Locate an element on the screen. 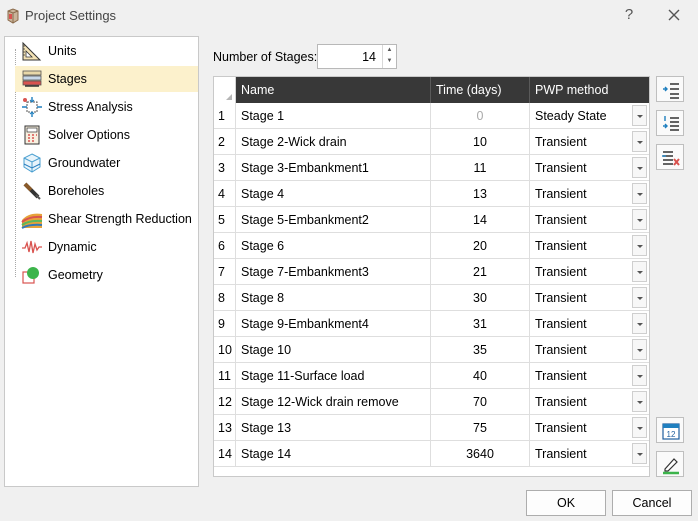  pwp-method-select: Steady State is located at coordinates (589, 116).